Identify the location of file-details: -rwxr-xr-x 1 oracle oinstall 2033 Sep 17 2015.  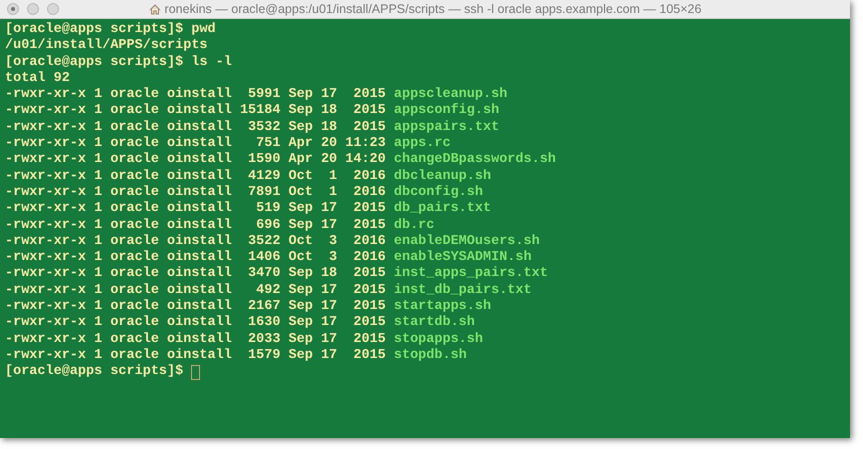
(196, 340).